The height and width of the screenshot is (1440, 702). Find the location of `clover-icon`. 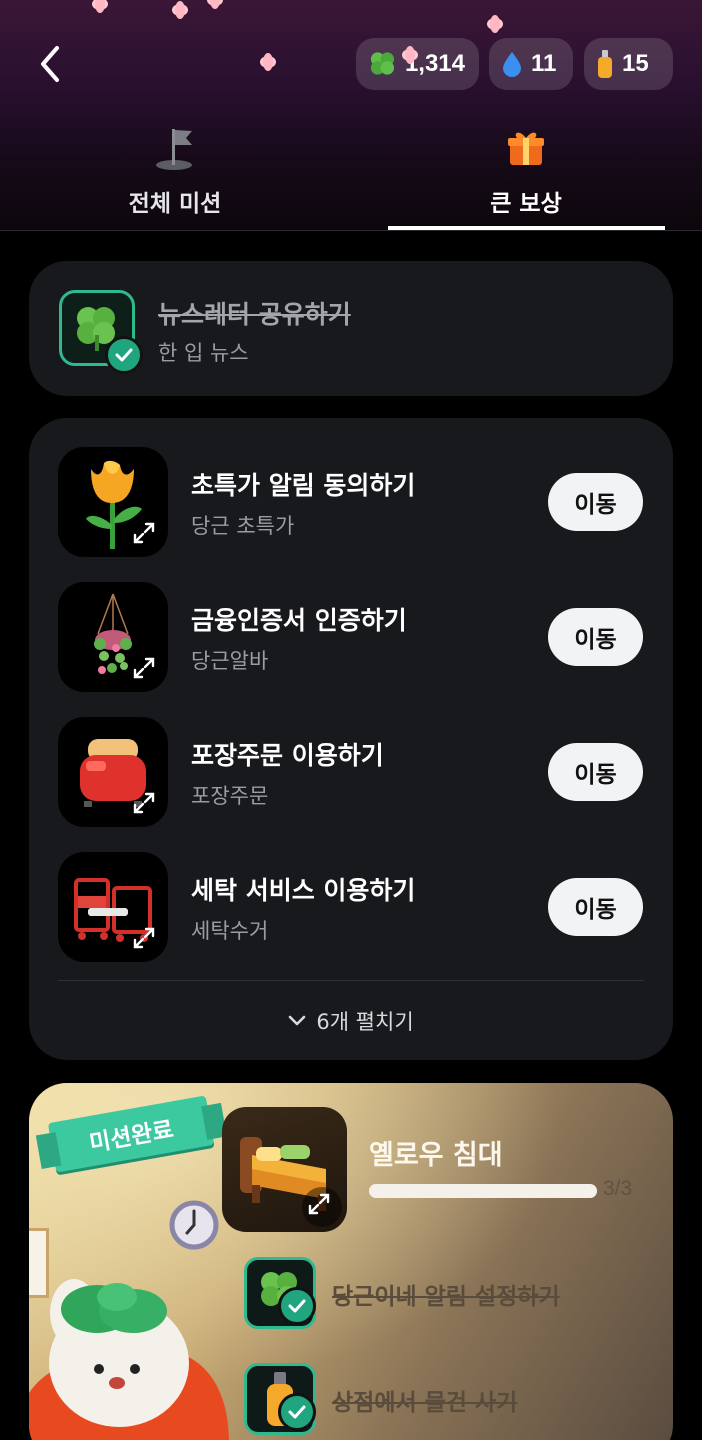

clover-icon is located at coordinates (382, 63).